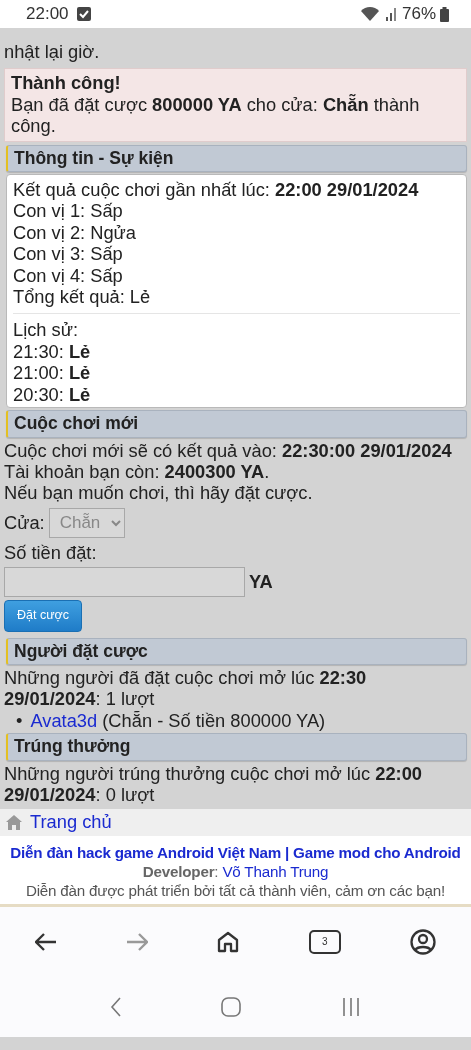 The height and width of the screenshot is (1050, 471). Describe the element at coordinates (52, 52) in the screenshot. I see `notice-text: nhật lại giờ.` at that location.